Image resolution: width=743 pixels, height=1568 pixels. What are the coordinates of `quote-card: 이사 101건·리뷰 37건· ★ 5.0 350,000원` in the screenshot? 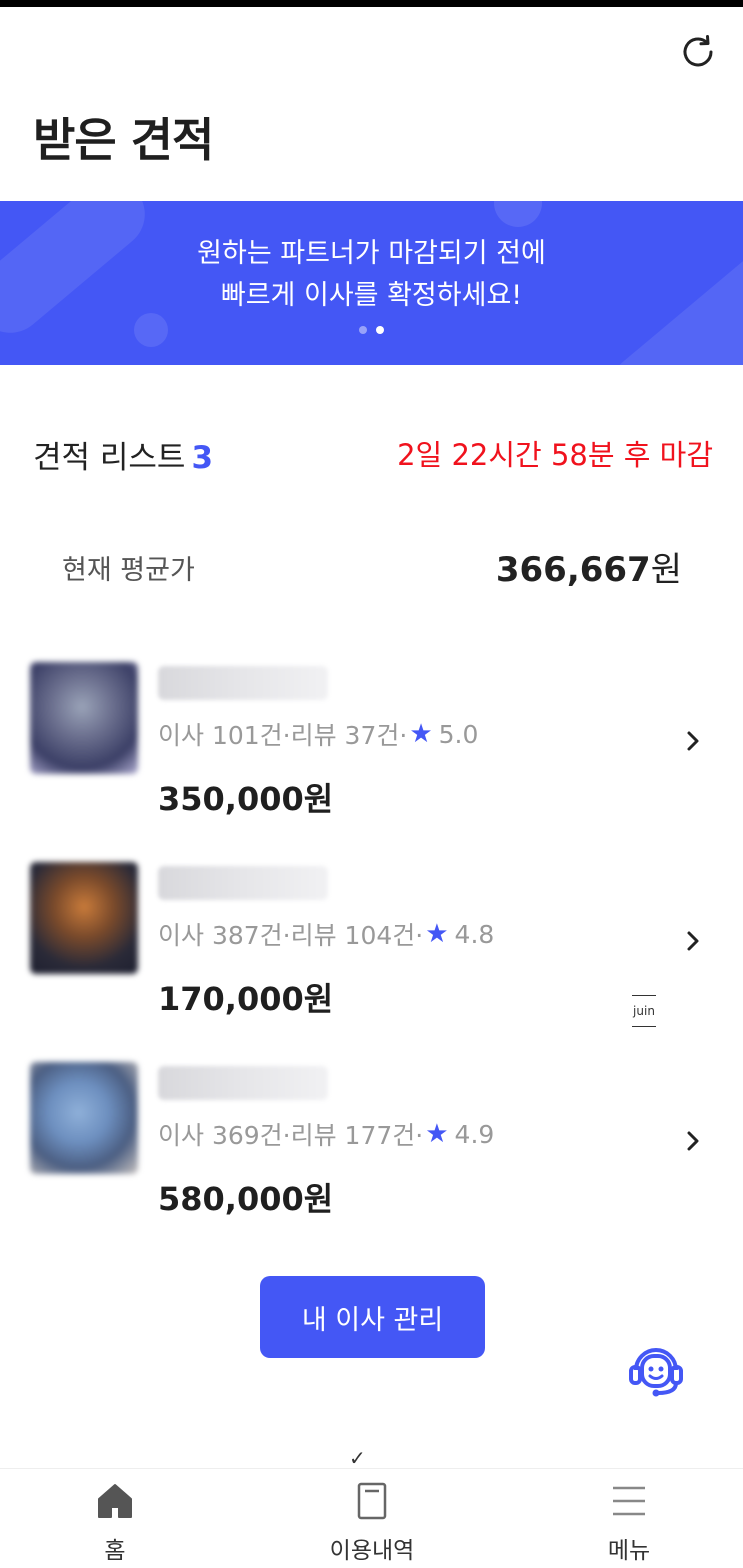 It's located at (375, 747).